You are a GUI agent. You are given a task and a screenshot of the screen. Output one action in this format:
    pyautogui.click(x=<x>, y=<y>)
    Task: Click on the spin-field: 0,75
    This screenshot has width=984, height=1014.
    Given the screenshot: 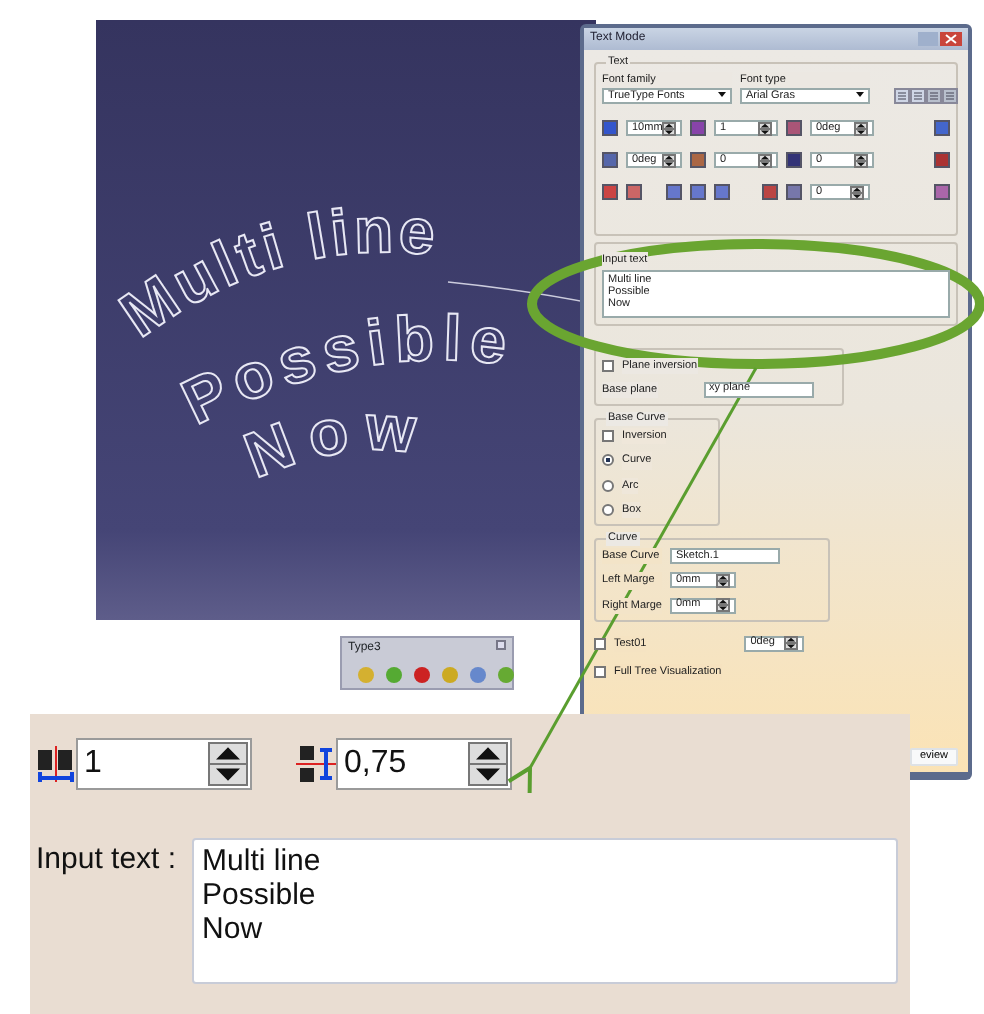 What is the action you would take?
    pyautogui.click(x=424, y=764)
    